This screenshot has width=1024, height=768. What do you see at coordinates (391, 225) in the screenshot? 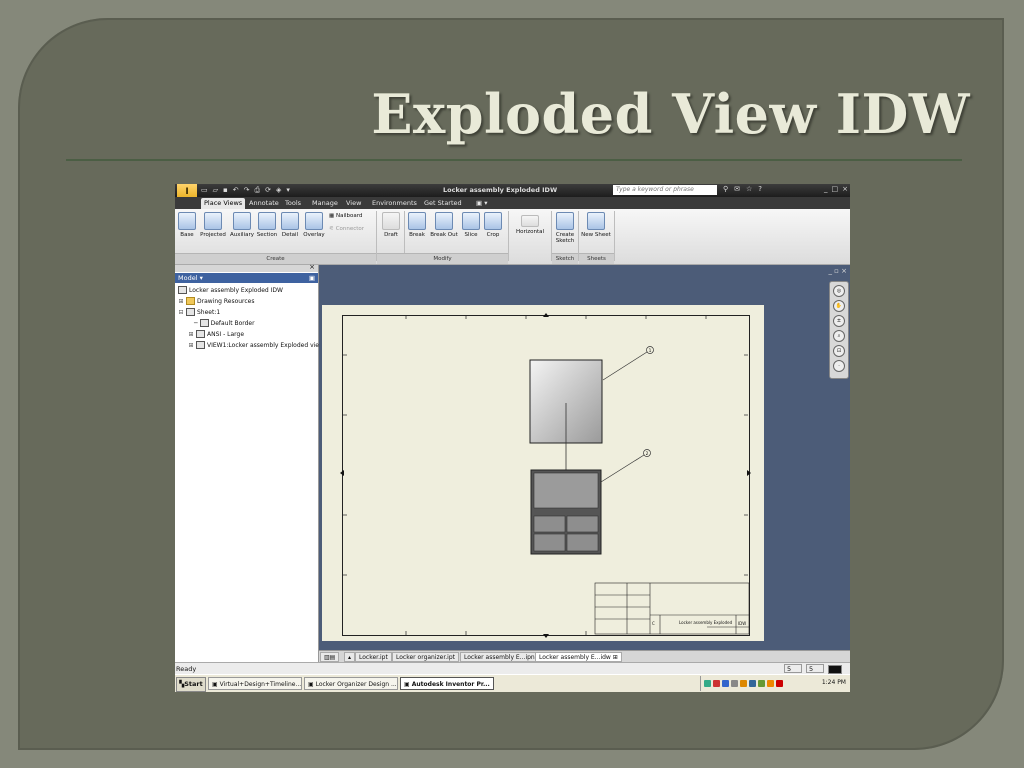
I see `draft-view-button: Draft` at bounding box center [391, 225].